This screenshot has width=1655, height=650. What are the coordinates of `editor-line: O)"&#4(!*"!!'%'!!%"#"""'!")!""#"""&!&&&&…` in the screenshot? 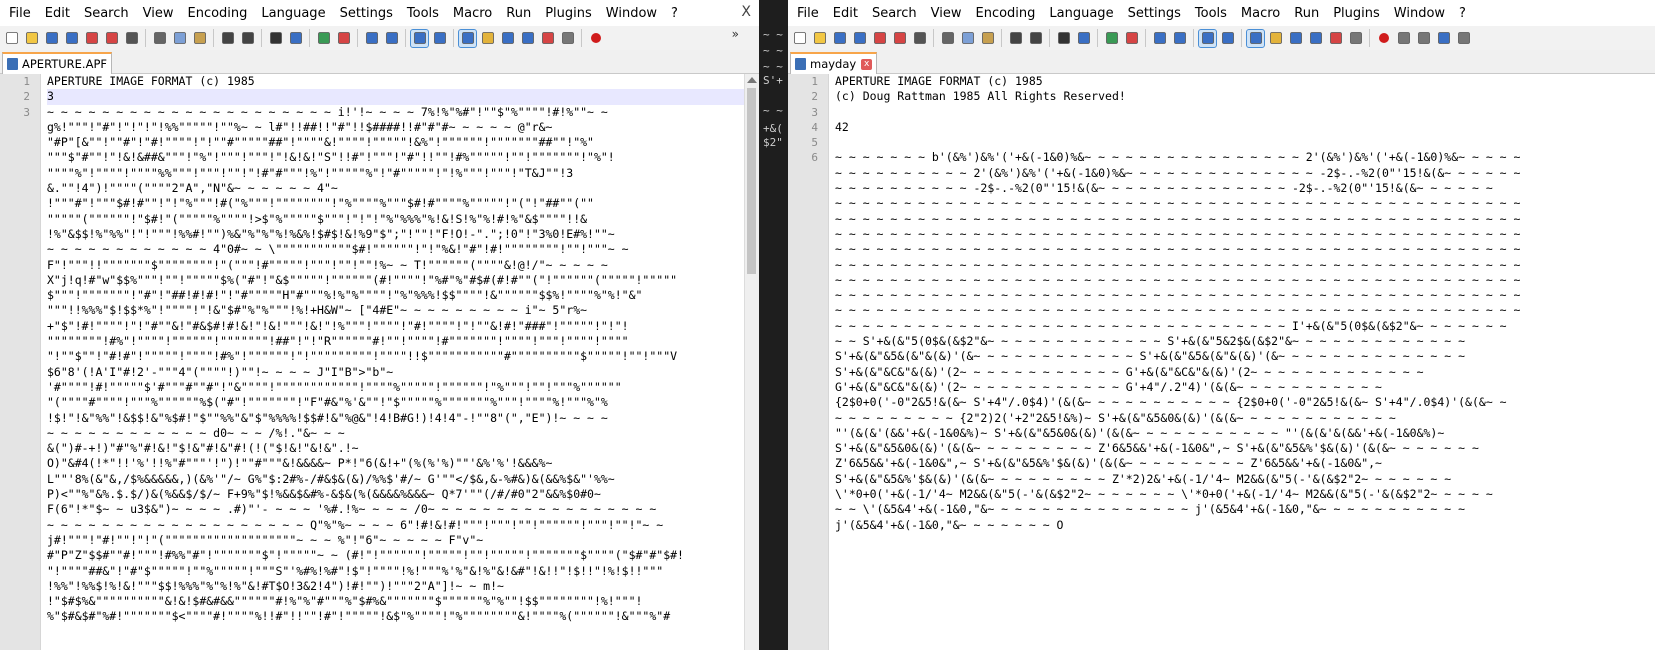 It's located at (379, 463).